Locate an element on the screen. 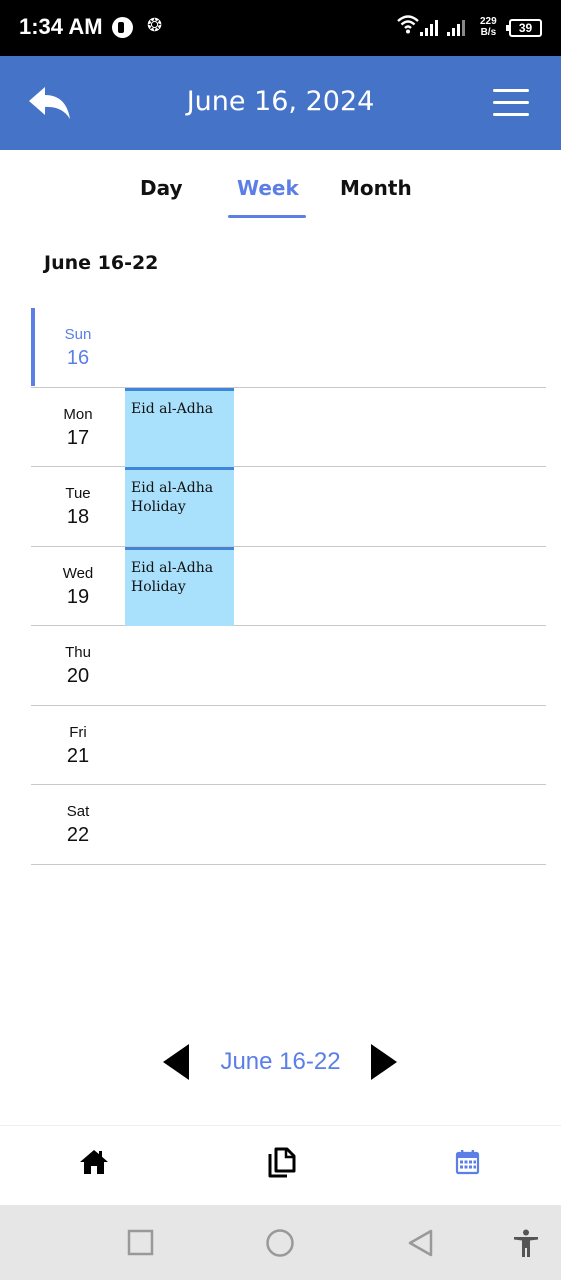  system-nav-bar is located at coordinates (280, 1242).